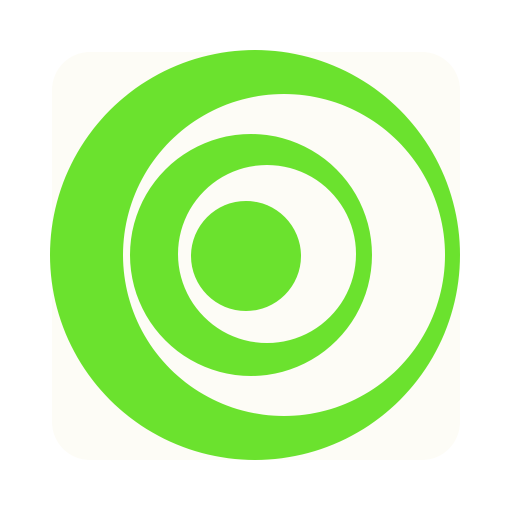 This screenshot has height=512, width=512. What do you see at coordinates (246, 256) in the screenshot?
I see `inner-dot` at bounding box center [246, 256].